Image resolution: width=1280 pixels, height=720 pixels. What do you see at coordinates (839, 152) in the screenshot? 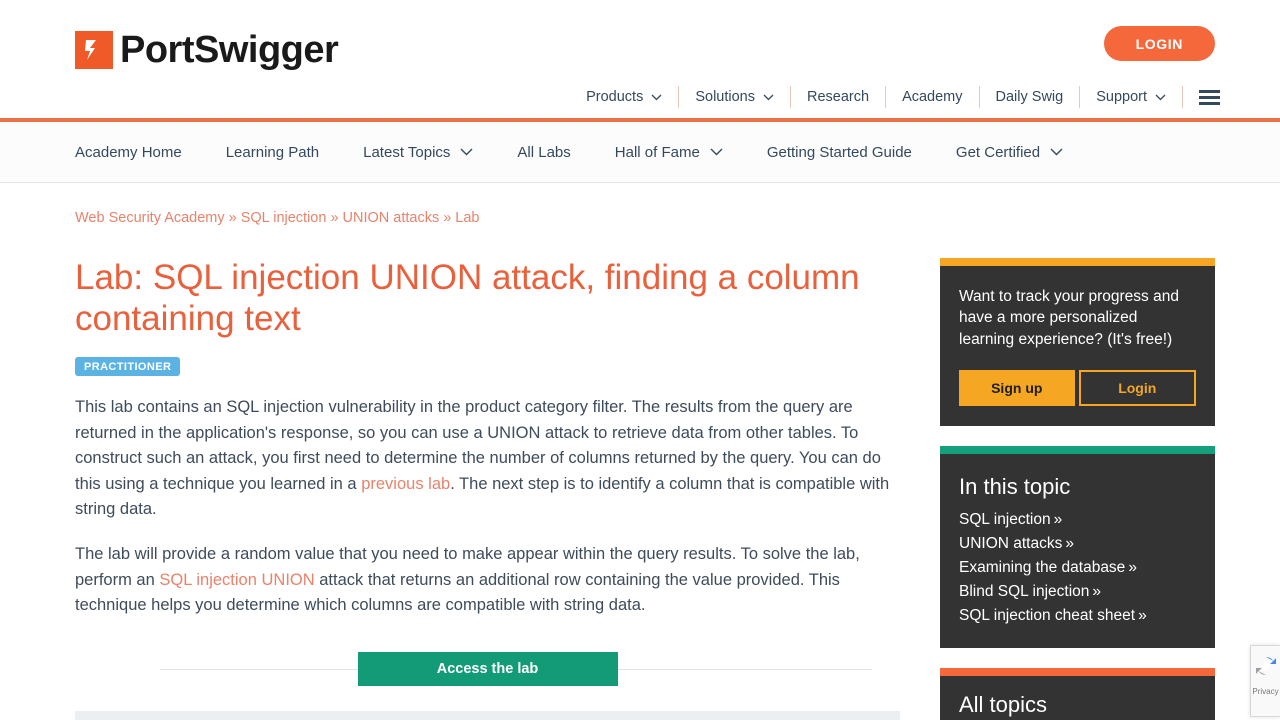
I see `sidebar-item-getting-started-guide: Getting Started Guide` at bounding box center [839, 152].